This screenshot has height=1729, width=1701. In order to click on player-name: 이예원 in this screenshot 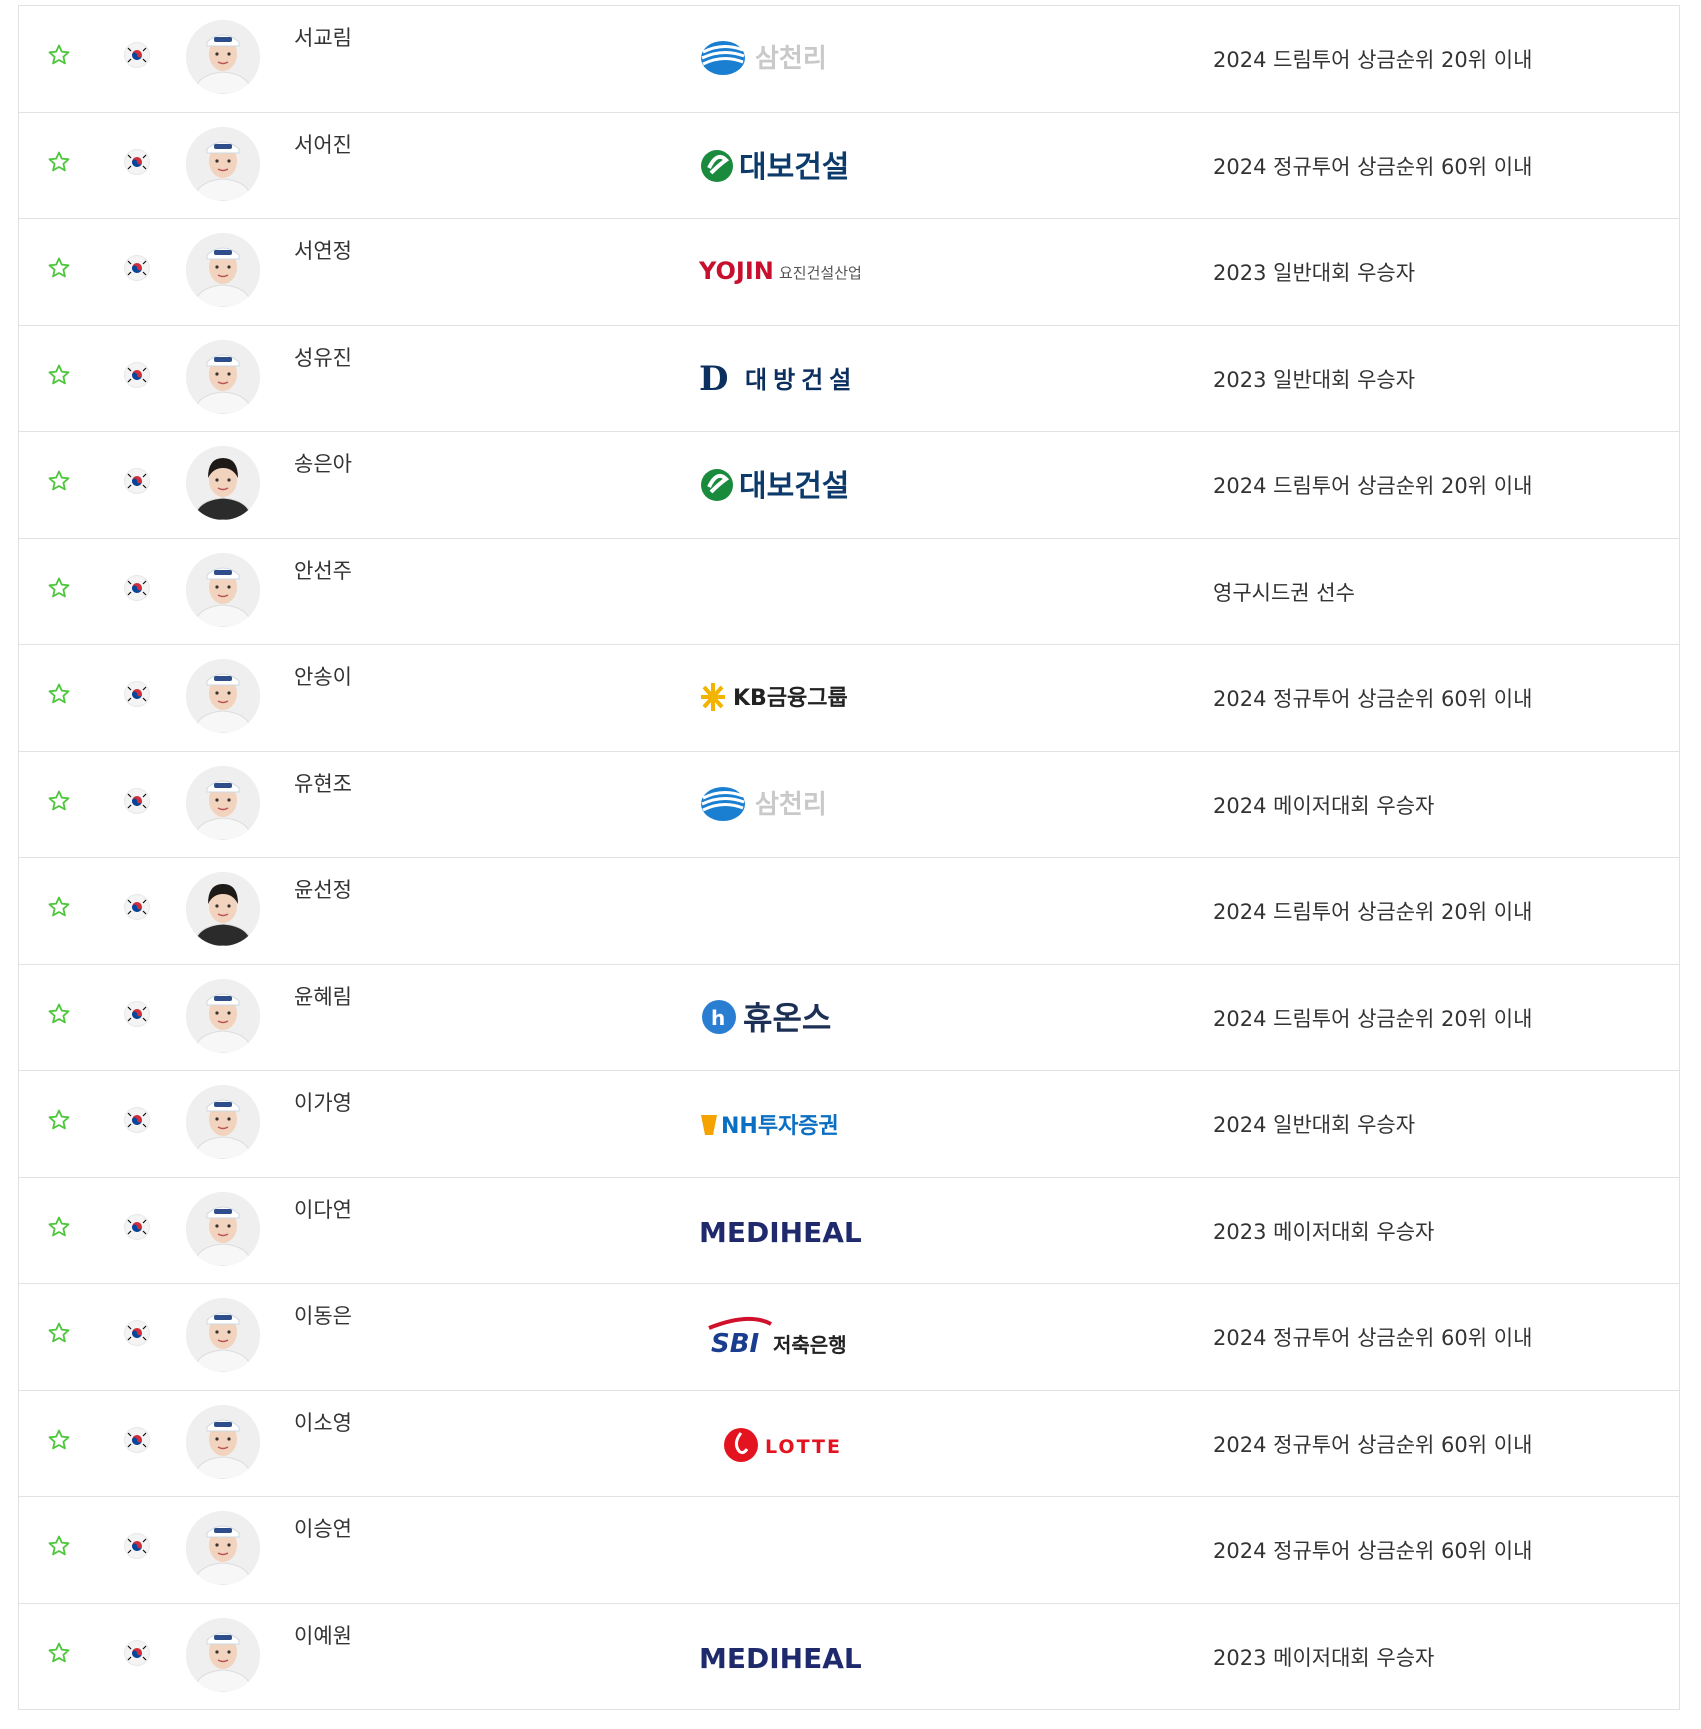, I will do `click(323, 1635)`.